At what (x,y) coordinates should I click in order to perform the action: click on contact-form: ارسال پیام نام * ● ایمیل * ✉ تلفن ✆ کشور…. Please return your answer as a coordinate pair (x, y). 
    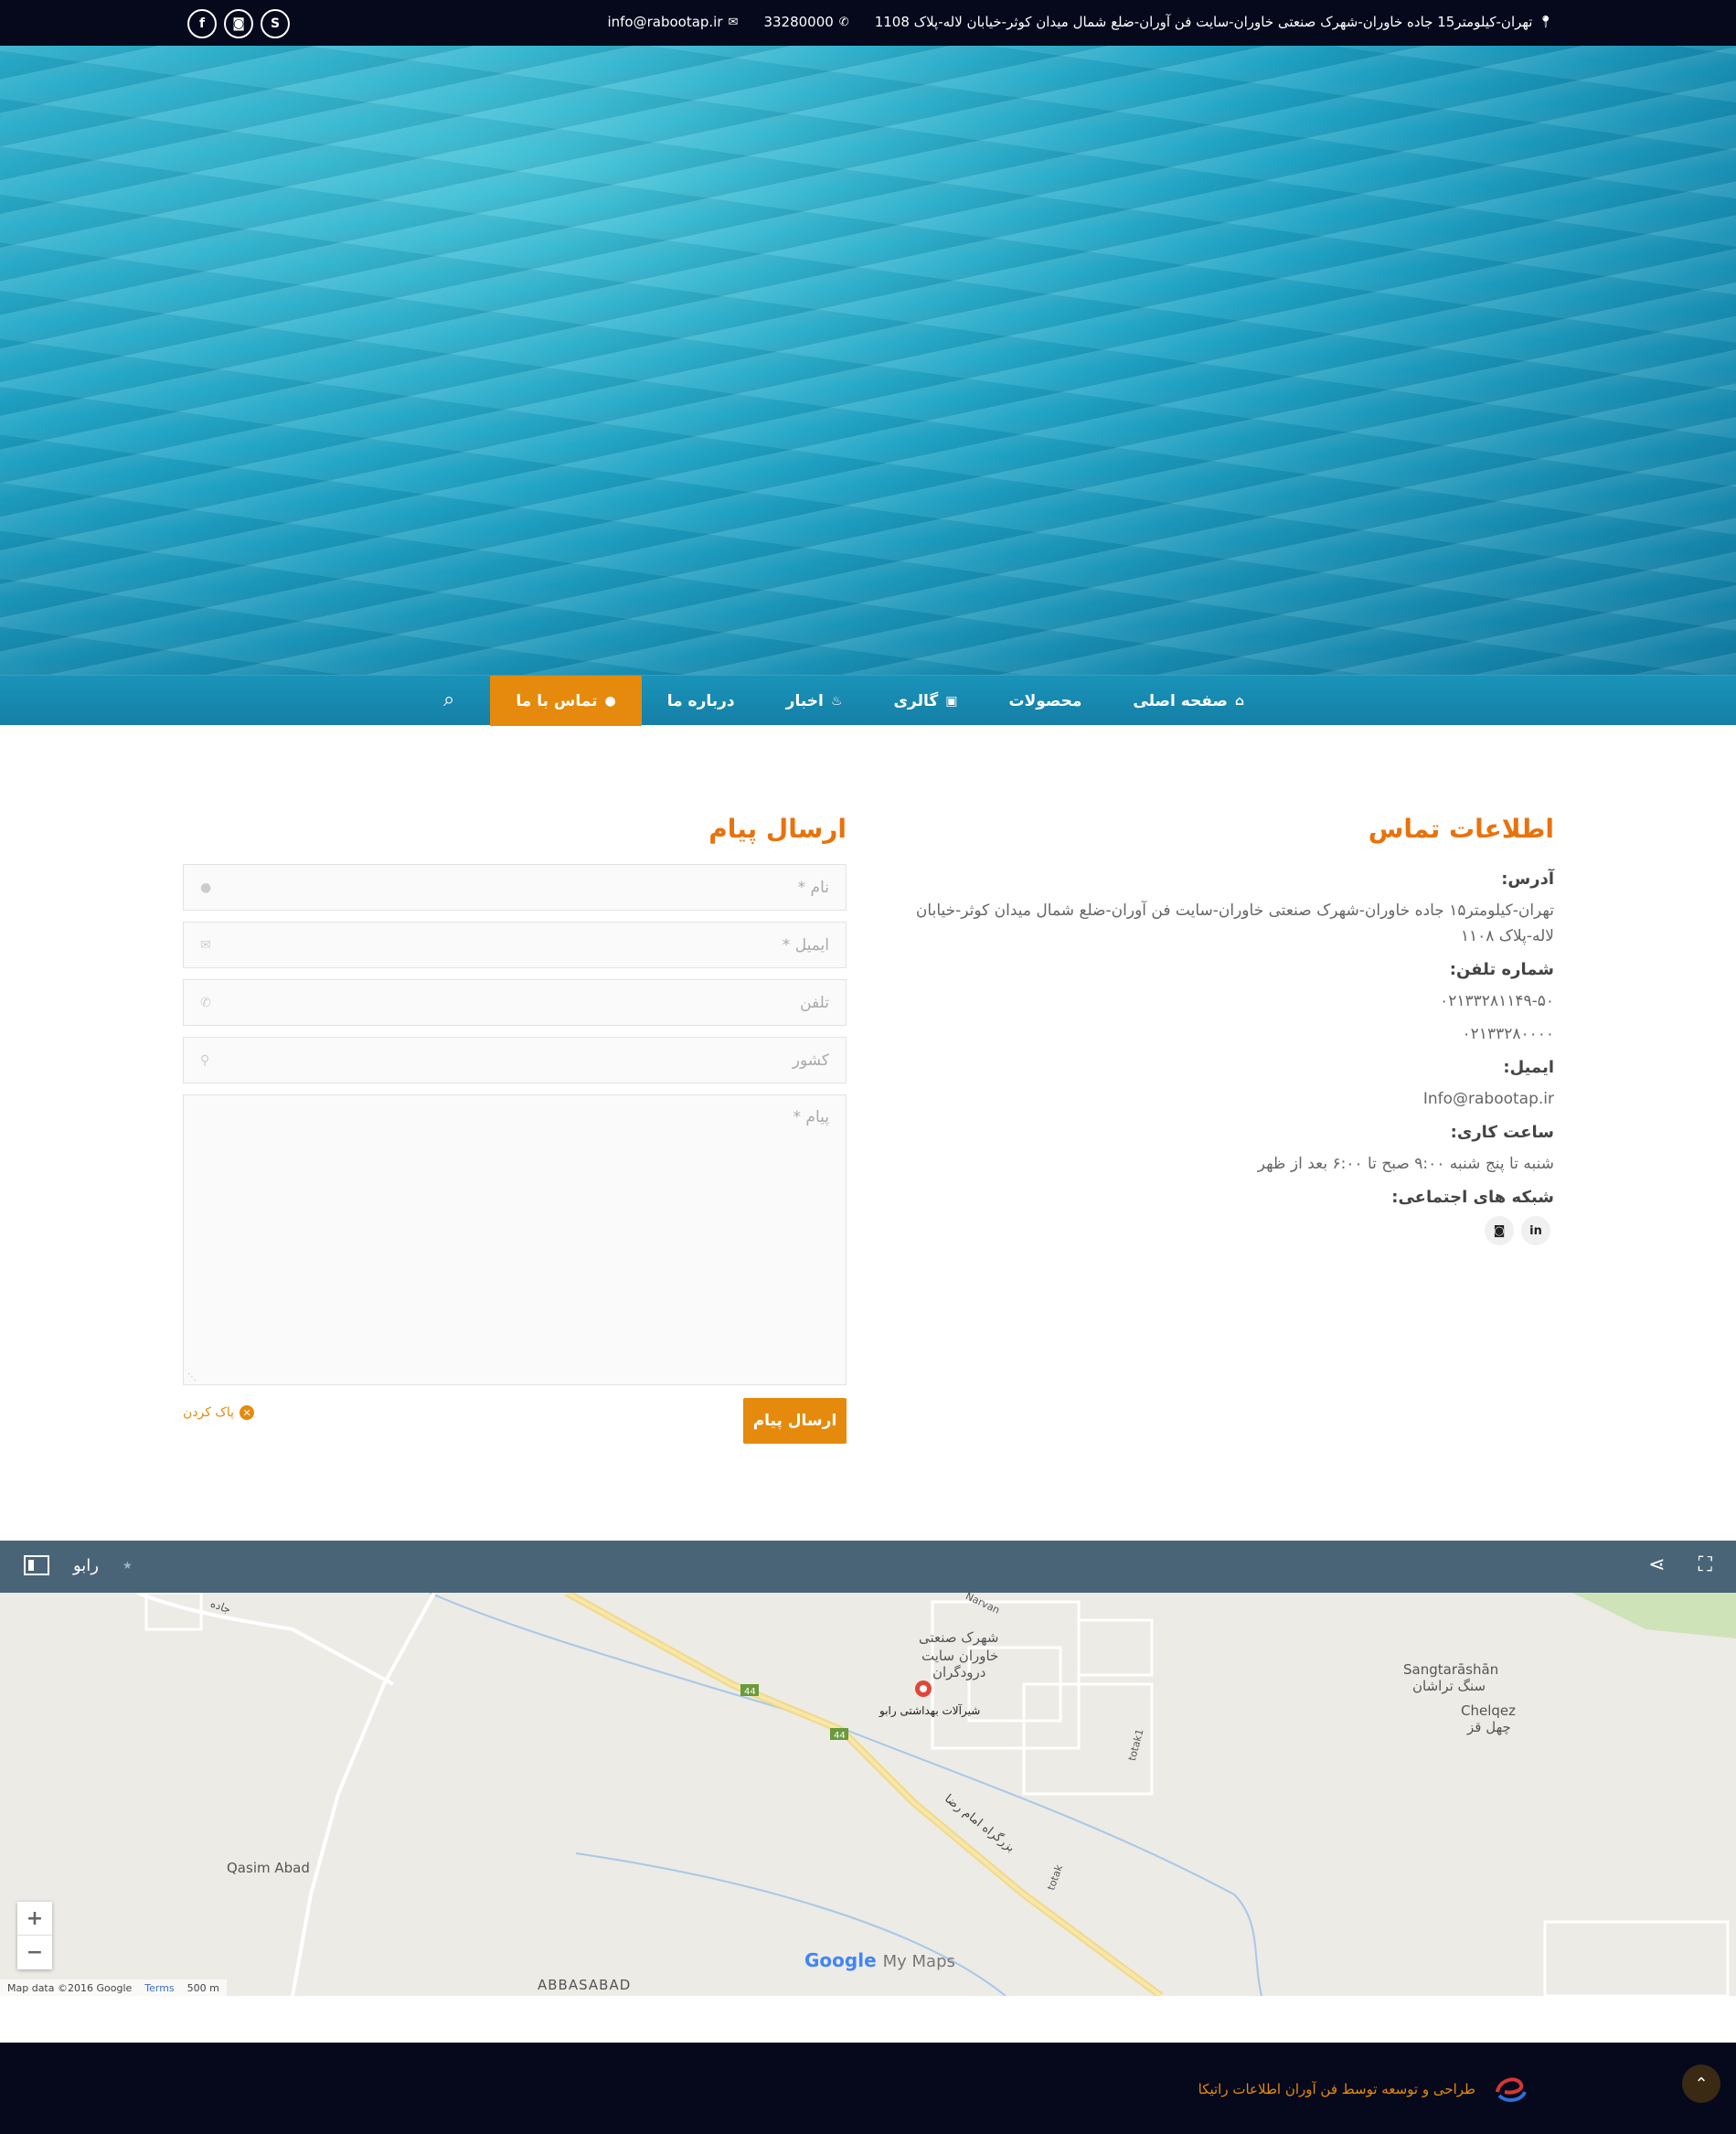
    Looking at the image, I should click on (515, 1133).